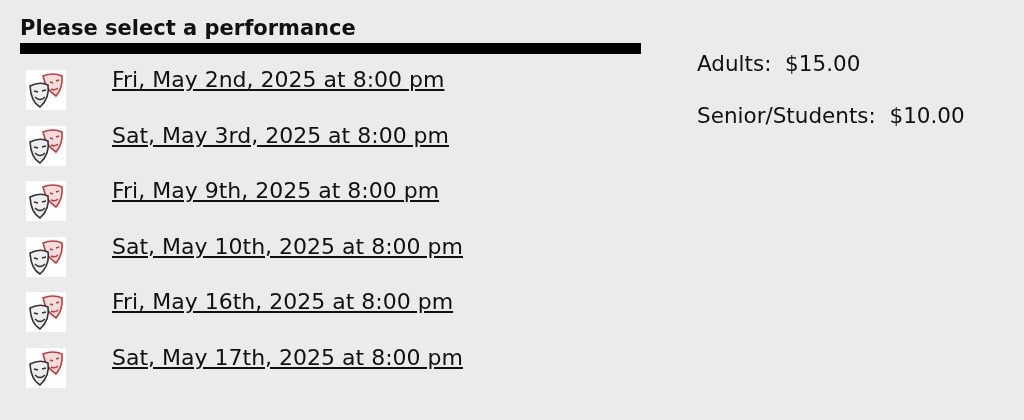 The width and height of the screenshot is (1024, 420). Describe the element at coordinates (188, 28) in the screenshot. I see `section-heading: Please select a performance` at that location.